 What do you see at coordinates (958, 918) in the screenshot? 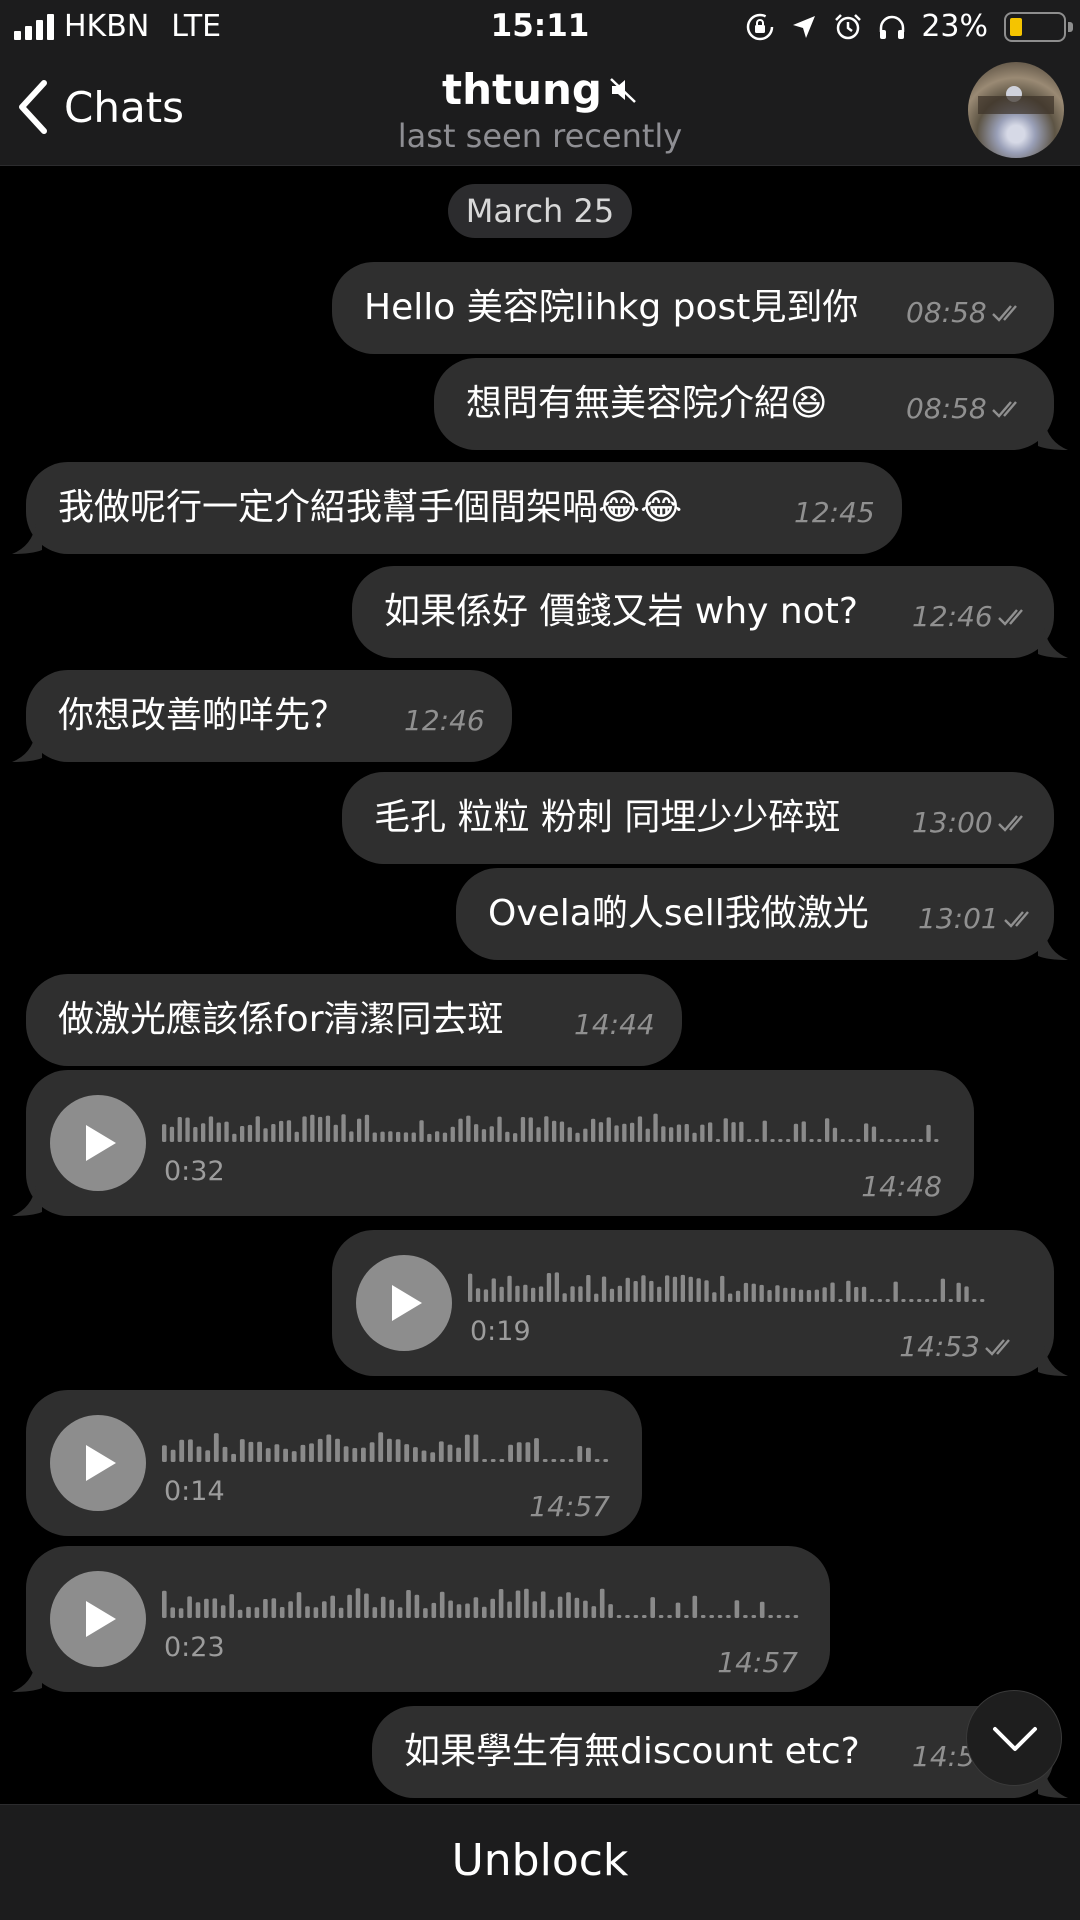
I see `message-time: 13:01` at bounding box center [958, 918].